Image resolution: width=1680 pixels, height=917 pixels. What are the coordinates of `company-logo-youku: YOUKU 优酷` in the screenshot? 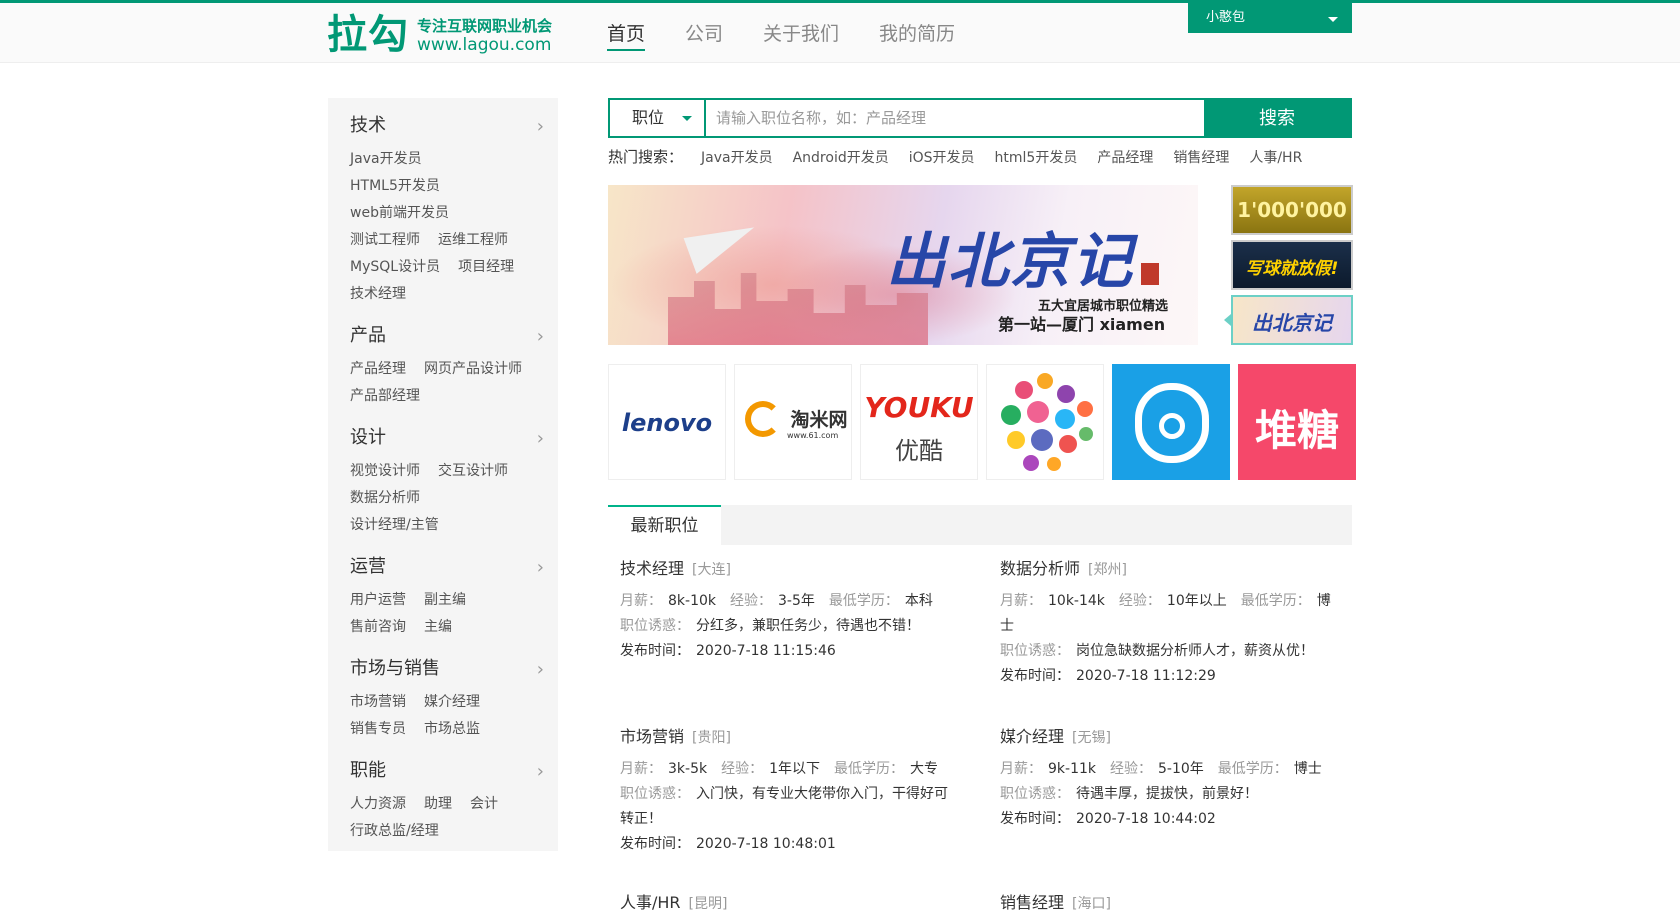 It's located at (919, 422).